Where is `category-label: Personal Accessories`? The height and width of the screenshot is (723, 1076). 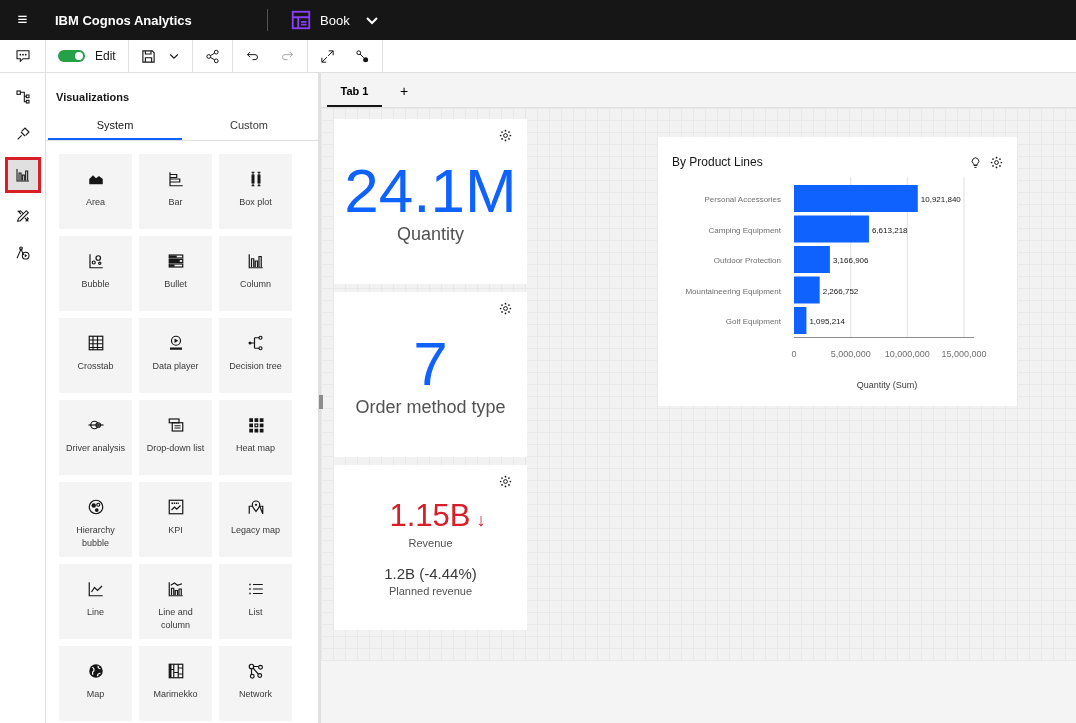 category-label: Personal Accessories is located at coordinates (742, 199).